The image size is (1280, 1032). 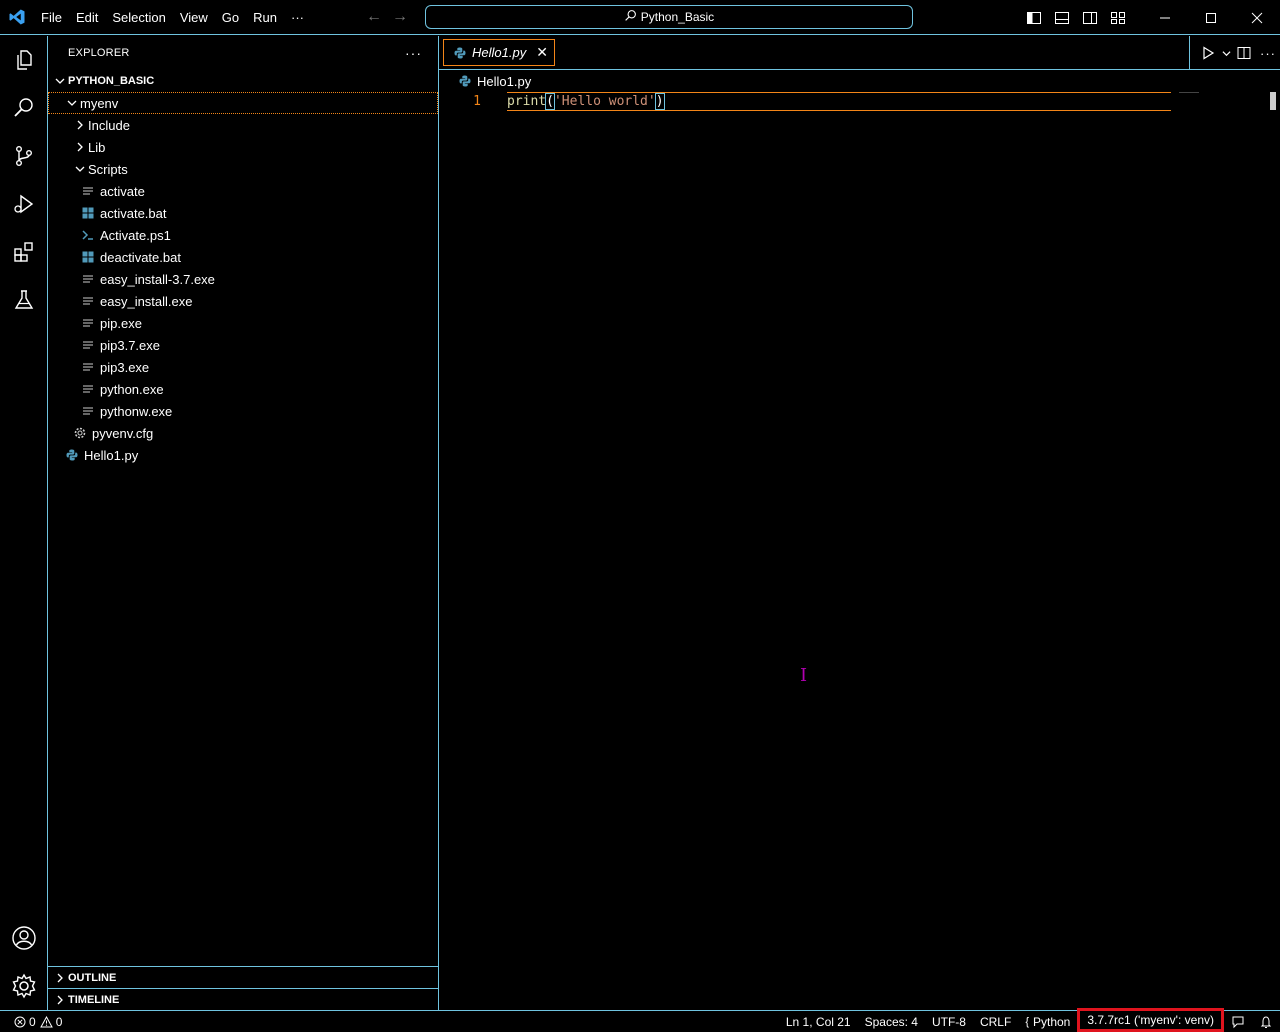 What do you see at coordinates (1165, 17) in the screenshot?
I see `minimize-icon` at bounding box center [1165, 17].